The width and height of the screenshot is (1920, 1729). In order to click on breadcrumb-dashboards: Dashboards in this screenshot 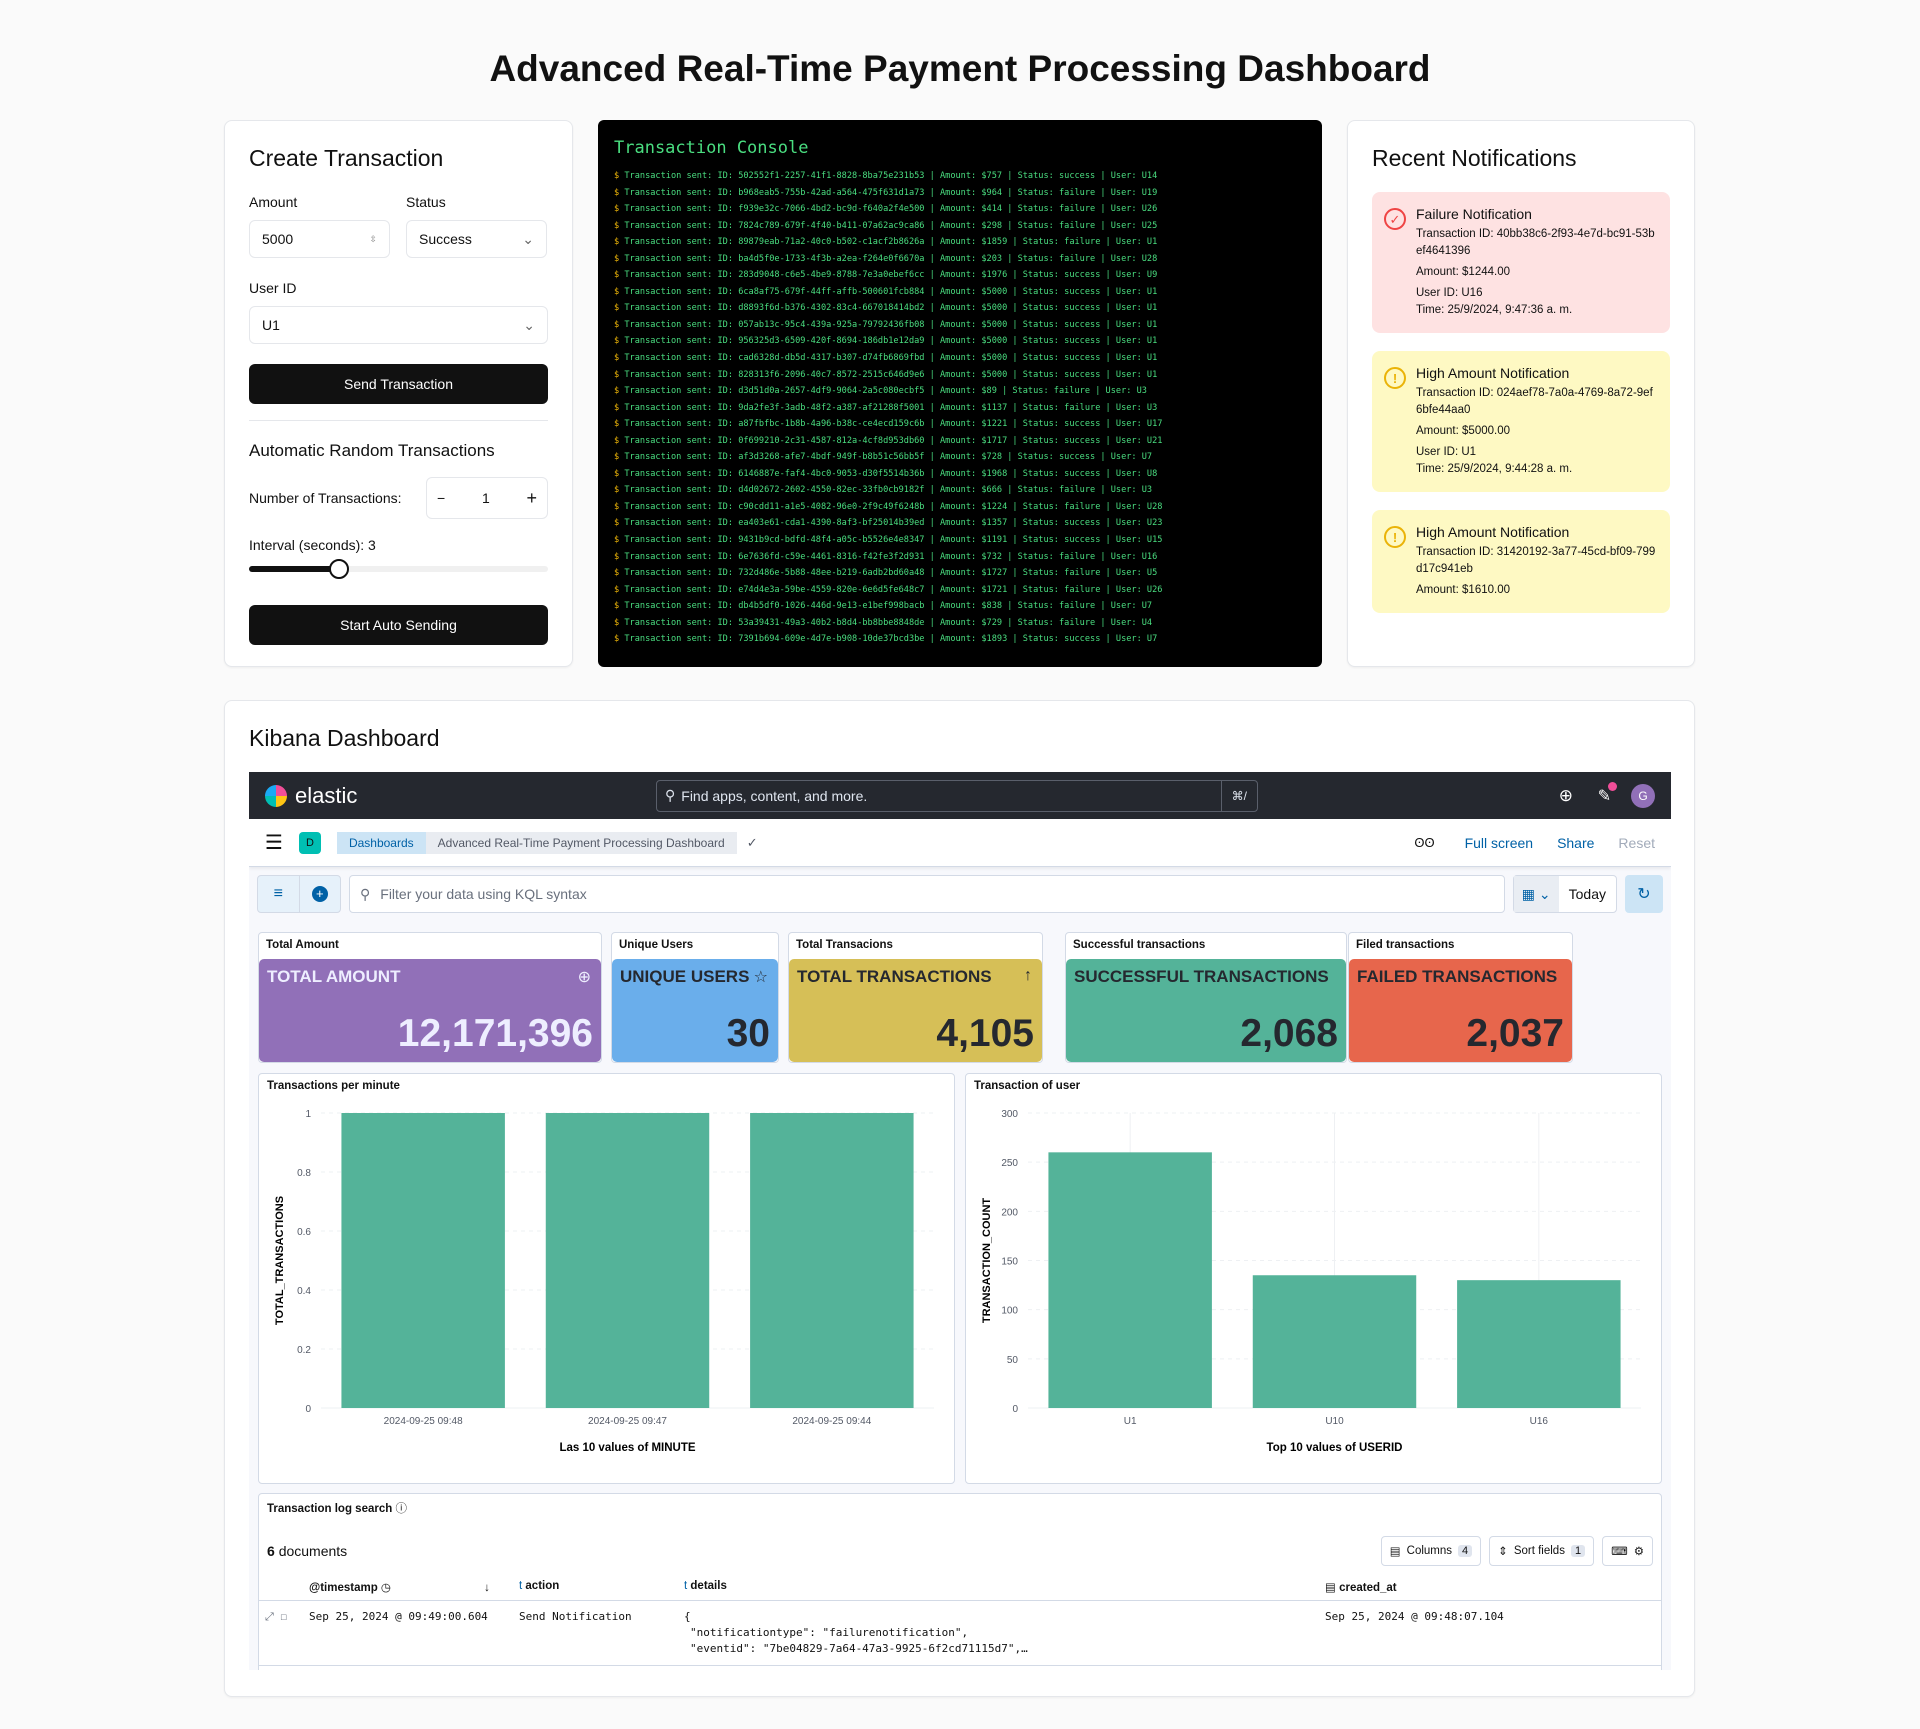, I will do `click(381, 842)`.